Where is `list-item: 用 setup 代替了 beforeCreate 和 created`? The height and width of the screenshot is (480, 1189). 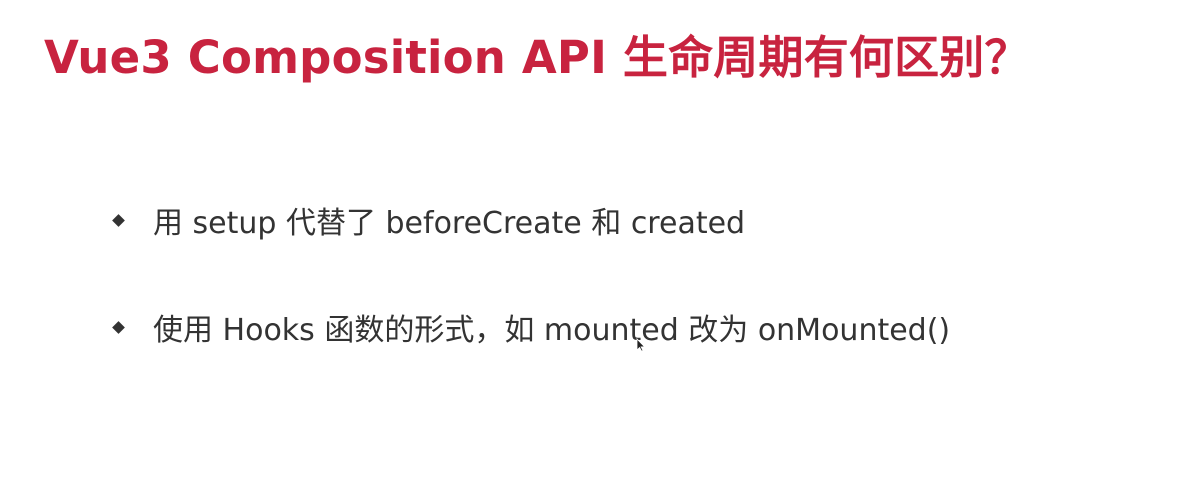 list-item: 用 setup 代替了 beforeCreate 和 created is located at coordinates (530, 220).